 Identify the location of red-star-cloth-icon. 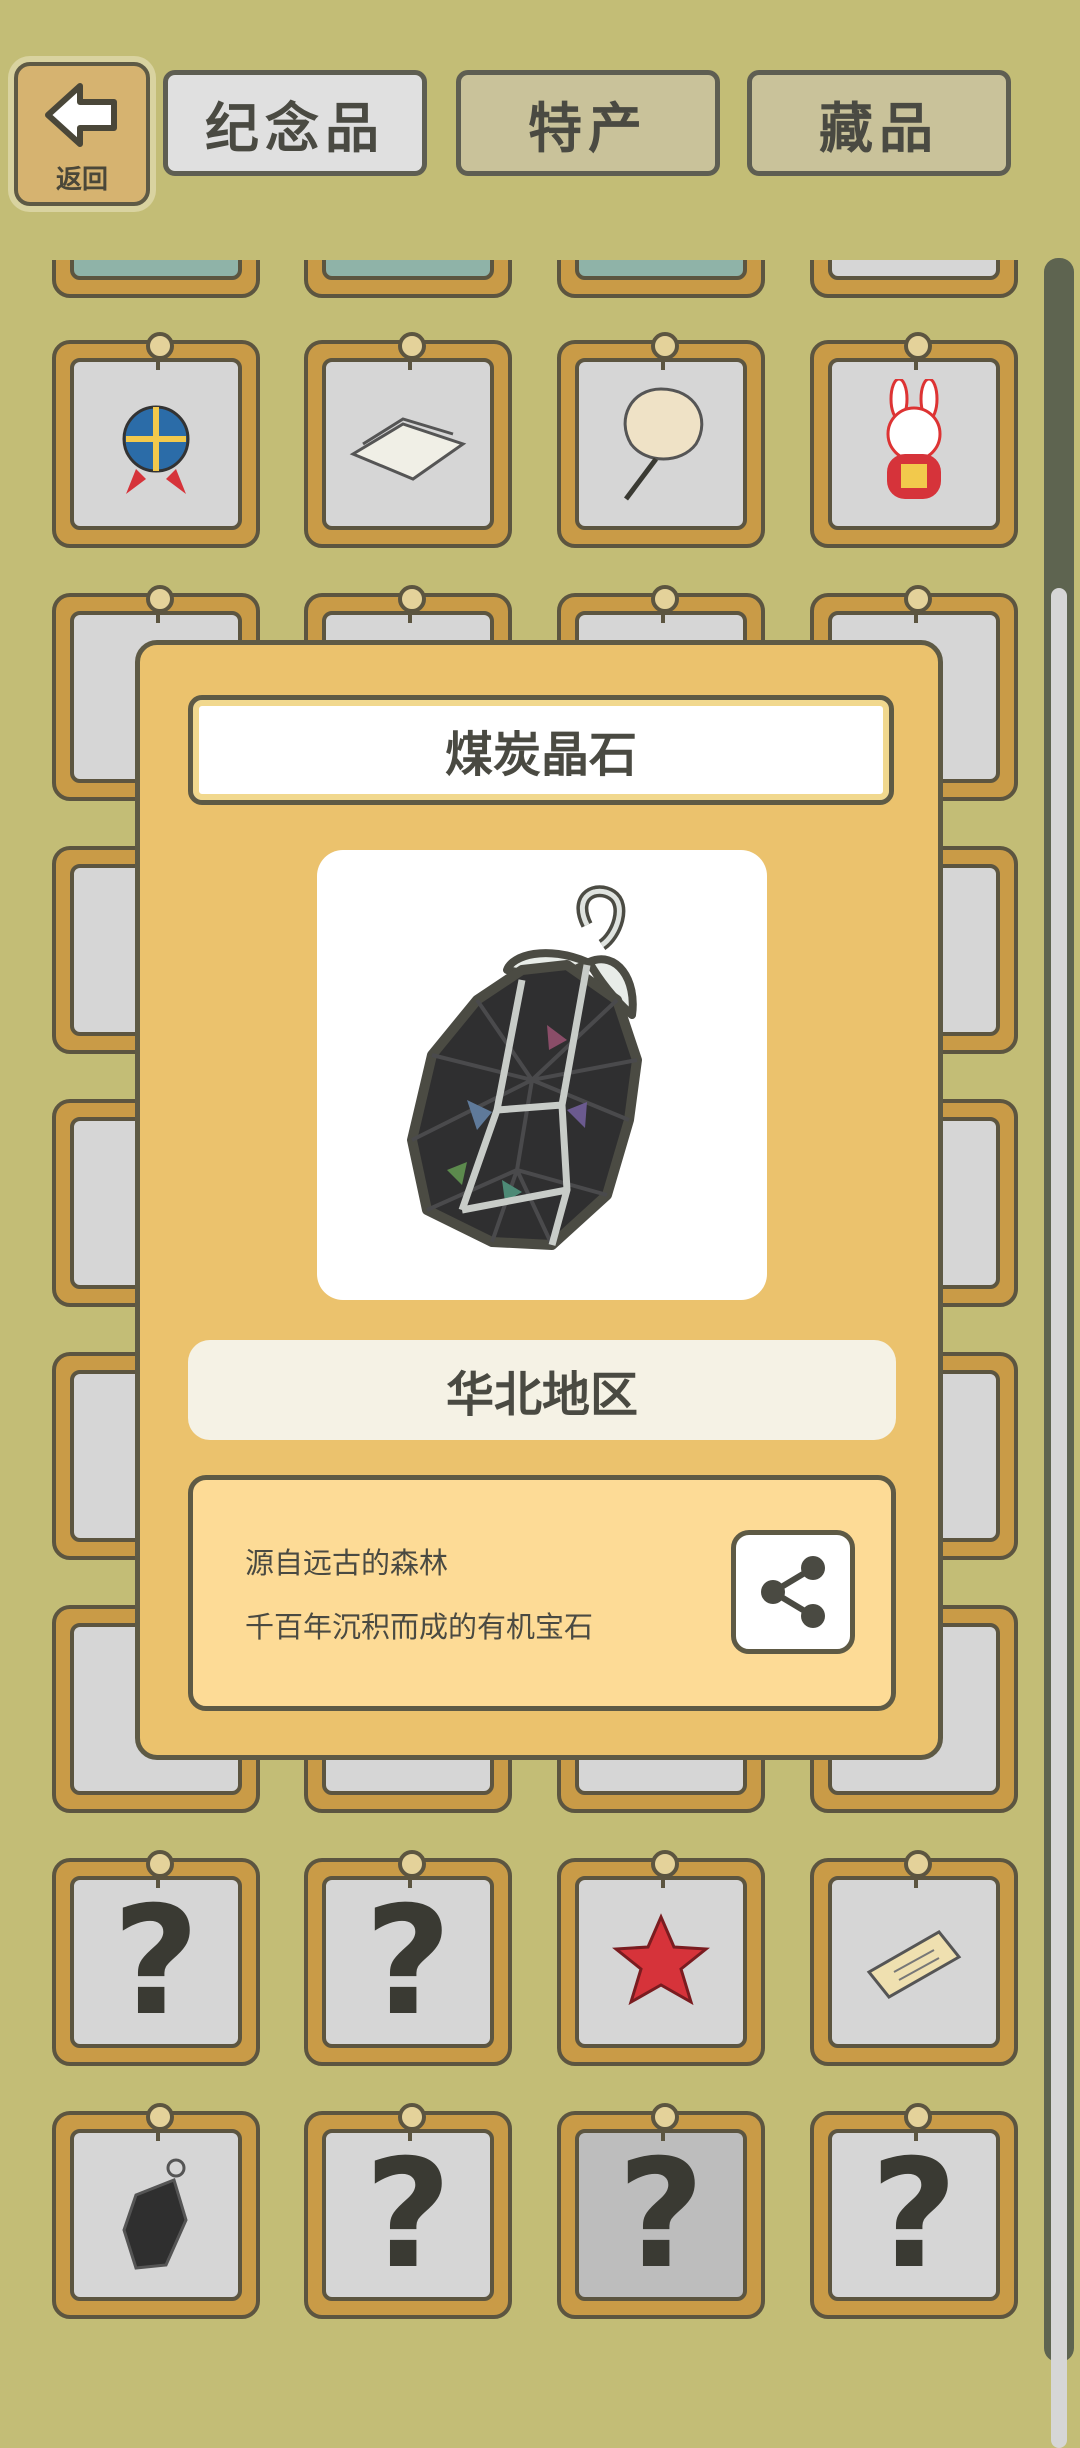
(661, 1959).